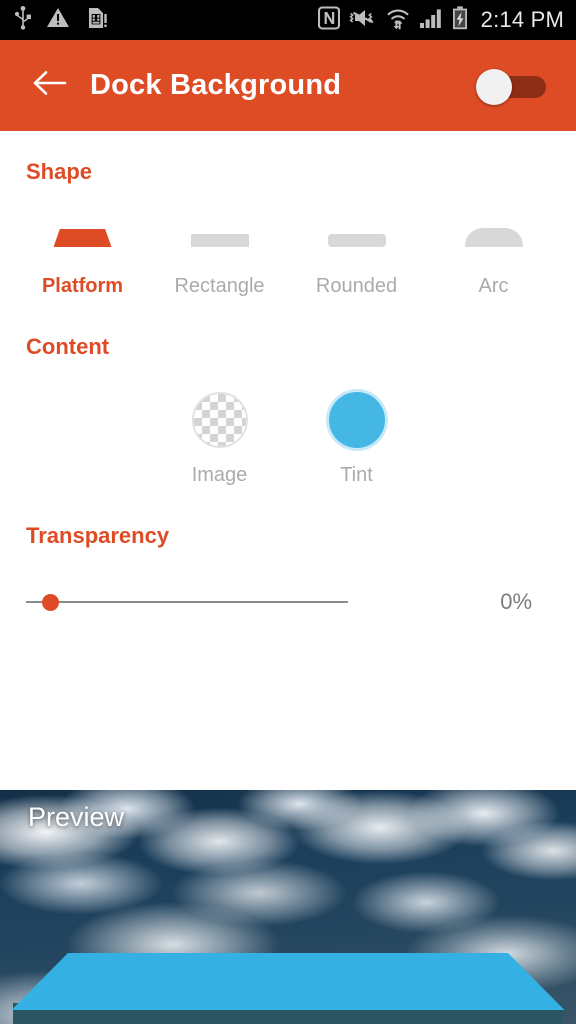  What do you see at coordinates (219, 232) in the screenshot?
I see `rectangle-shape-icon` at bounding box center [219, 232].